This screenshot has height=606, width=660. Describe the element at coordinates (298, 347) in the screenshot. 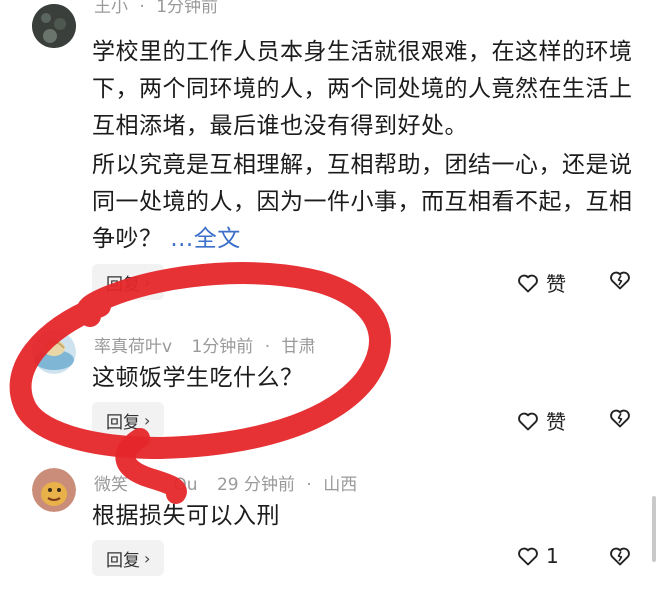

I see `location: 甘肃` at that location.